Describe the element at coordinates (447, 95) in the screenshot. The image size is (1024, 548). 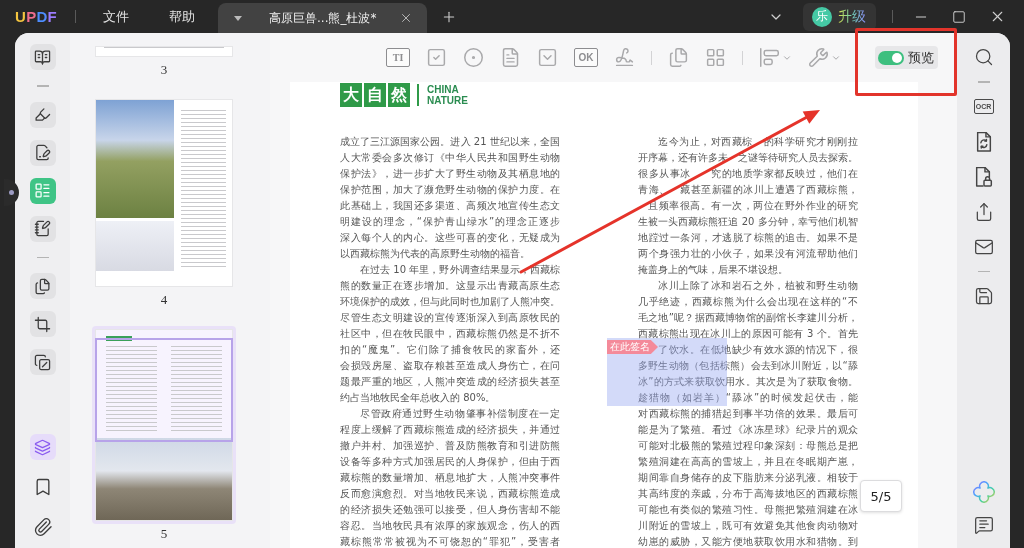
I see `logo-wordmark: CHINA NATURE` at that location.